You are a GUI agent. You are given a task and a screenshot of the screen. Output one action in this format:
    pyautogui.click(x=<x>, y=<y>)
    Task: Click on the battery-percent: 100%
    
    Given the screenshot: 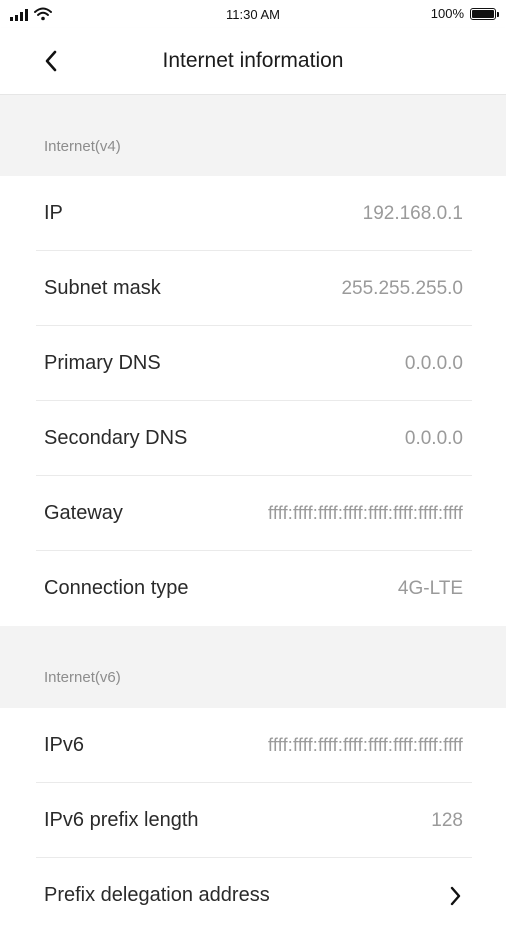 What is the action you would take?
    pyautogui.click(x=447, y=13)
    